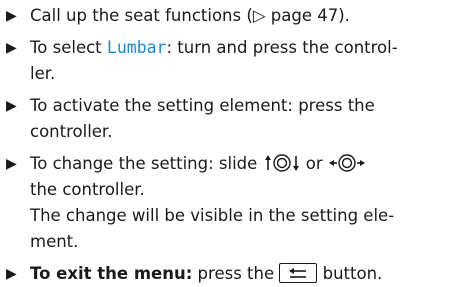 The width and height of the screenshot is (470, 287). I want to click on step-exit-menu: ▶ To exit the menu: press the button., so click(235, 274).